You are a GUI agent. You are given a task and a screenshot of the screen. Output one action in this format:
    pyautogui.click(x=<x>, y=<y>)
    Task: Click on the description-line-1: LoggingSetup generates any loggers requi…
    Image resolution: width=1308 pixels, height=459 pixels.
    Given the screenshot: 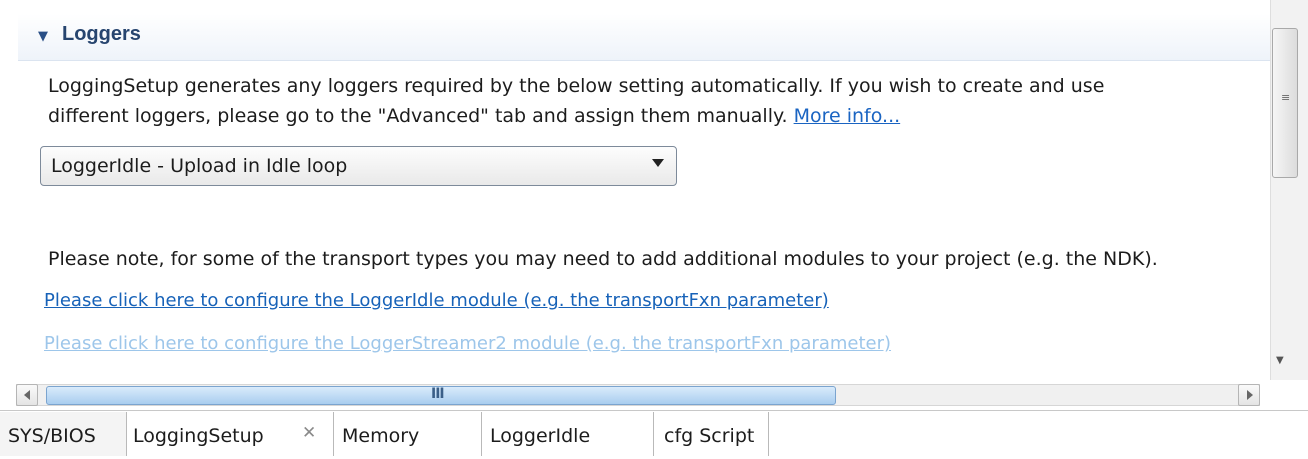 What is the action you would take?
    pyautogui.click(x=576, y=86)
    